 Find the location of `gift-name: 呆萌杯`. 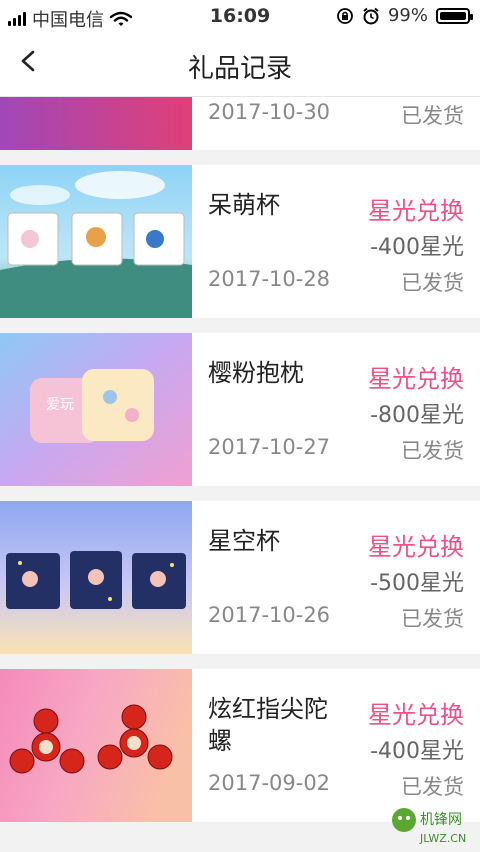

gift-name: 呆萌杯 is located at coordinates (244, 205).